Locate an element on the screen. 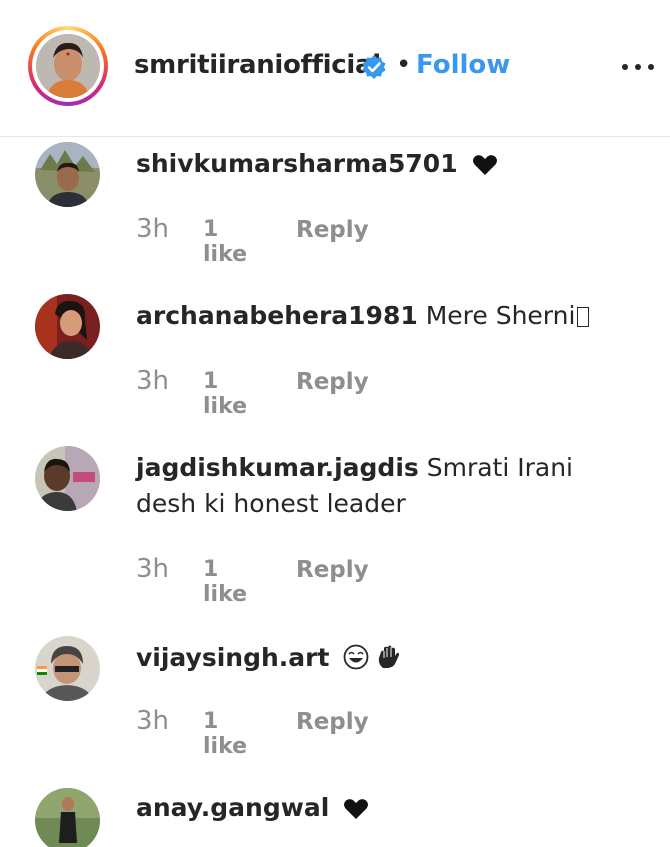 This screenshot has width=670, height=847. comment-username: jagdishkumar.jagdis is located at coordinates (277, 467).